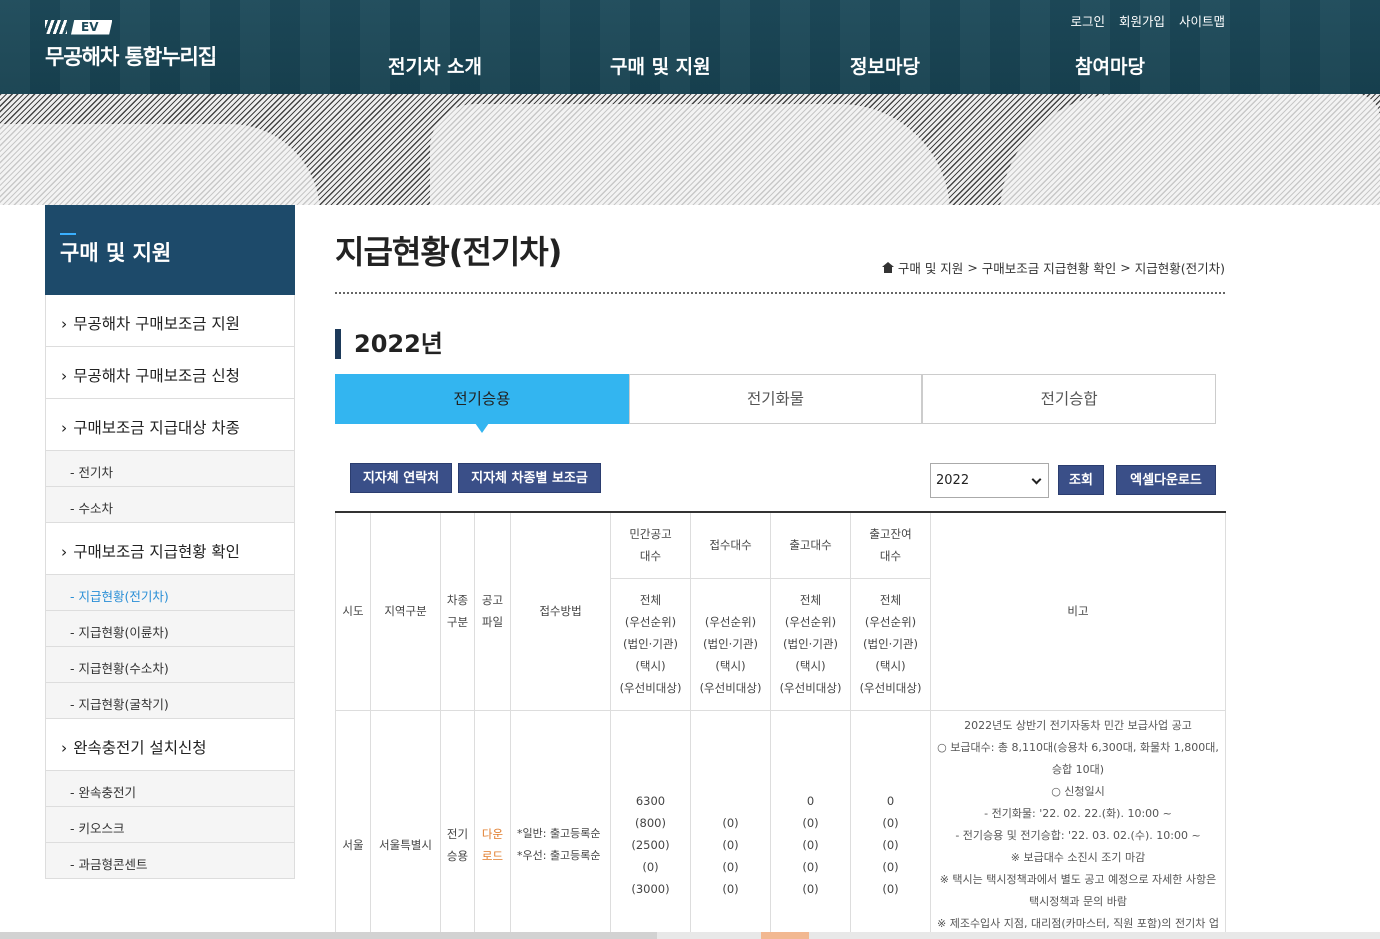  What do you see at coordinates (170, 745) in the screenshot?
I see `sidebar-item-charger-install: 완속충전기 설치신청` at bounding box center [170, 745].